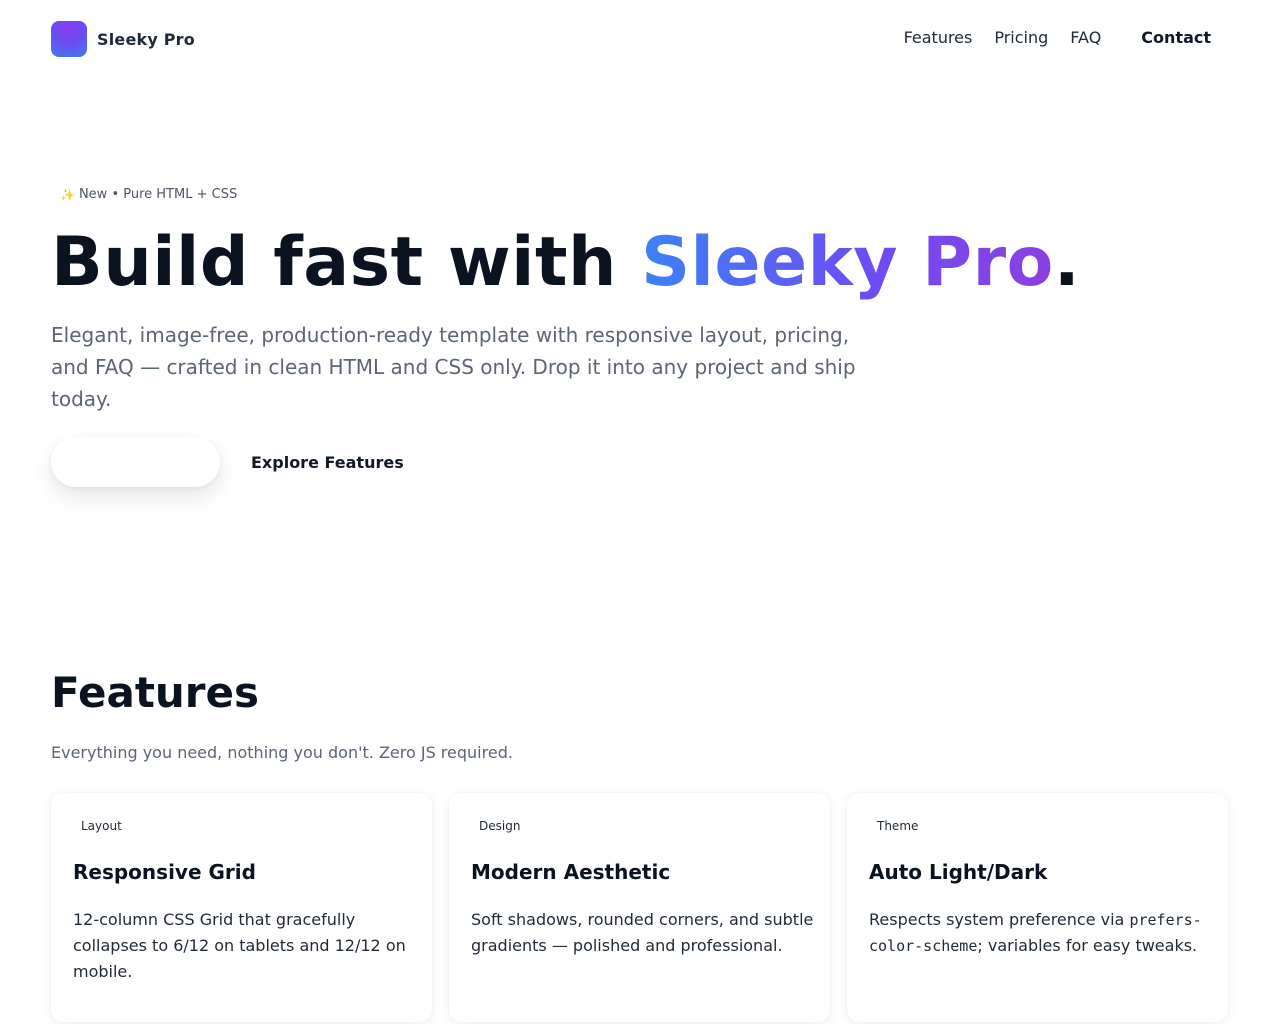  I want to click on primary-cta-button, so click(135, 462).